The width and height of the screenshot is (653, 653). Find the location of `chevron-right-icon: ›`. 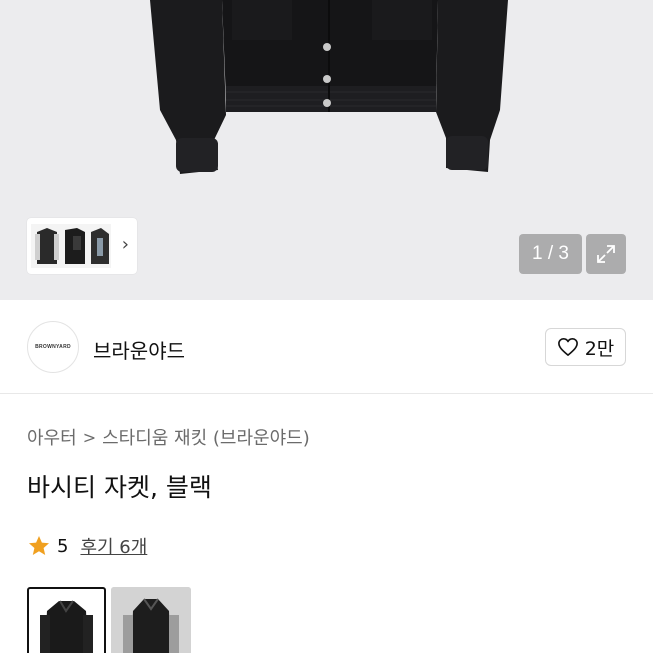

chevron-right-icon: › is located at coordinates (125, 244).